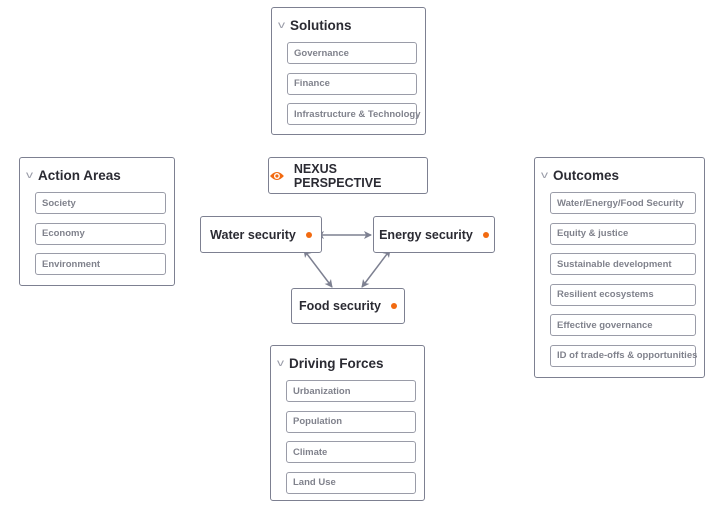 The height and width of the screenshot is (507, 721). What do you see at coordinates (352, 83) in the screenshot?
I see `list-item: Finance` at bounding box center [352, 83].